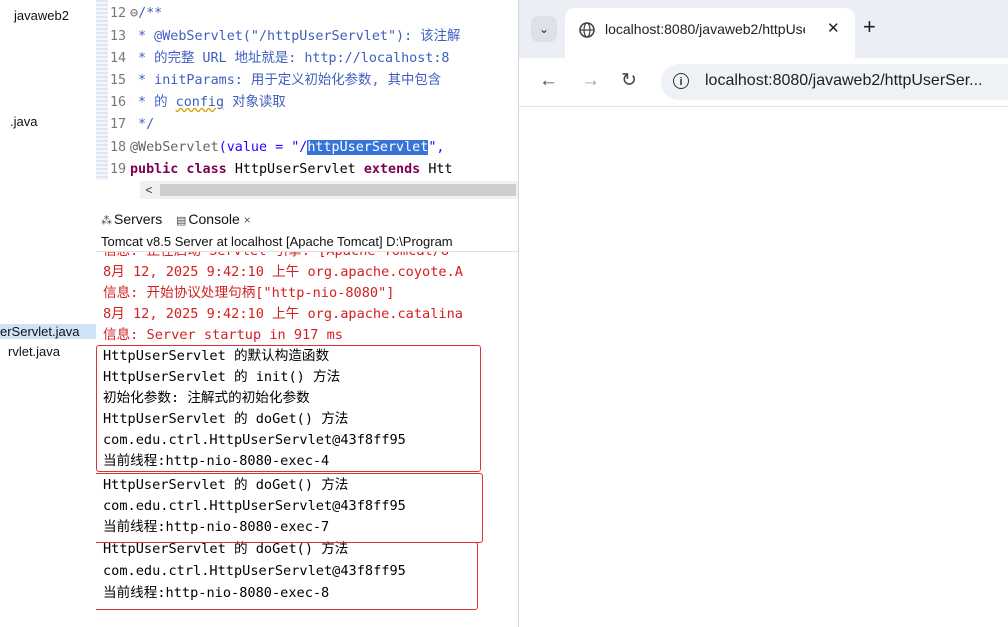 This screenshot has width=1008, height=627. Describe the element at coordinates (48, 331) in the screenshot. I see `explorer-item-file-selected: erServlet.java` at that location.